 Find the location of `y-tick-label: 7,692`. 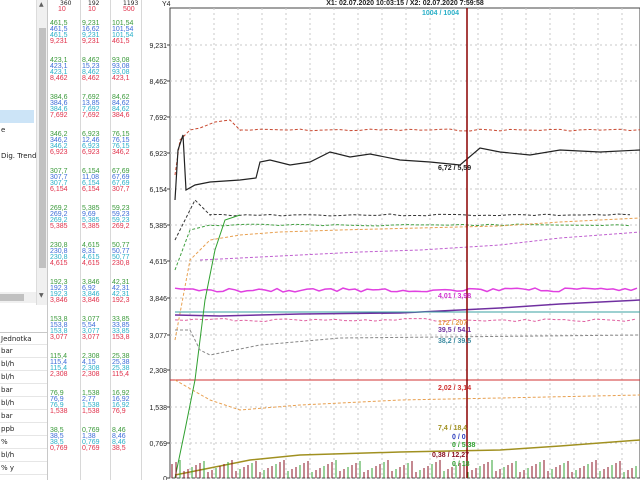

y-tick-label: 7,692 is located at coordinates (158, 118).